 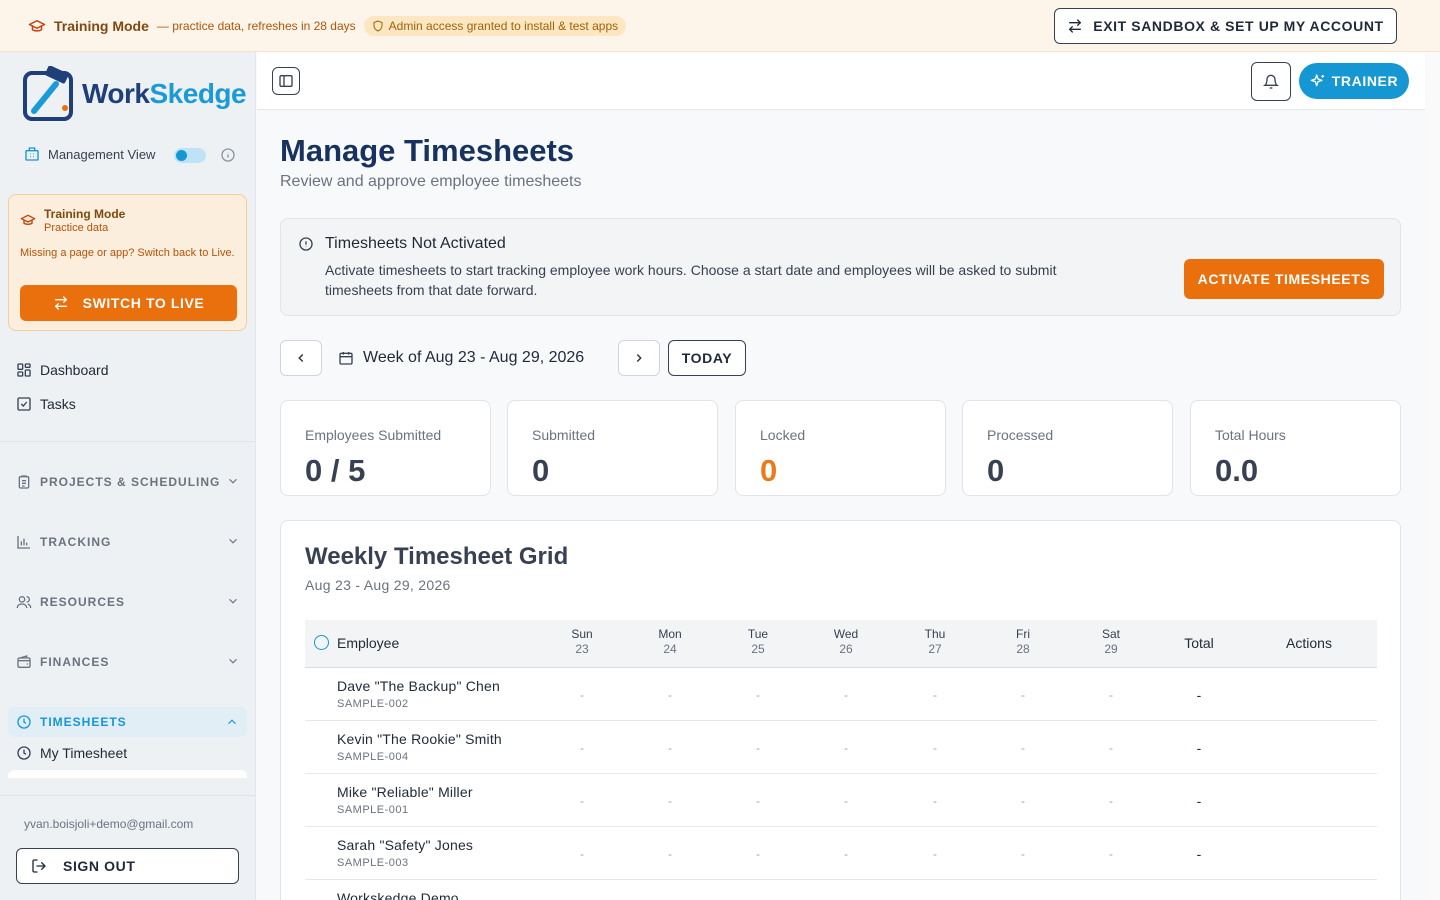 What do you see at coordinates (76, 542) in the screenshot?
I see `section-label: TRACKING` at bounding box center [76, 542].